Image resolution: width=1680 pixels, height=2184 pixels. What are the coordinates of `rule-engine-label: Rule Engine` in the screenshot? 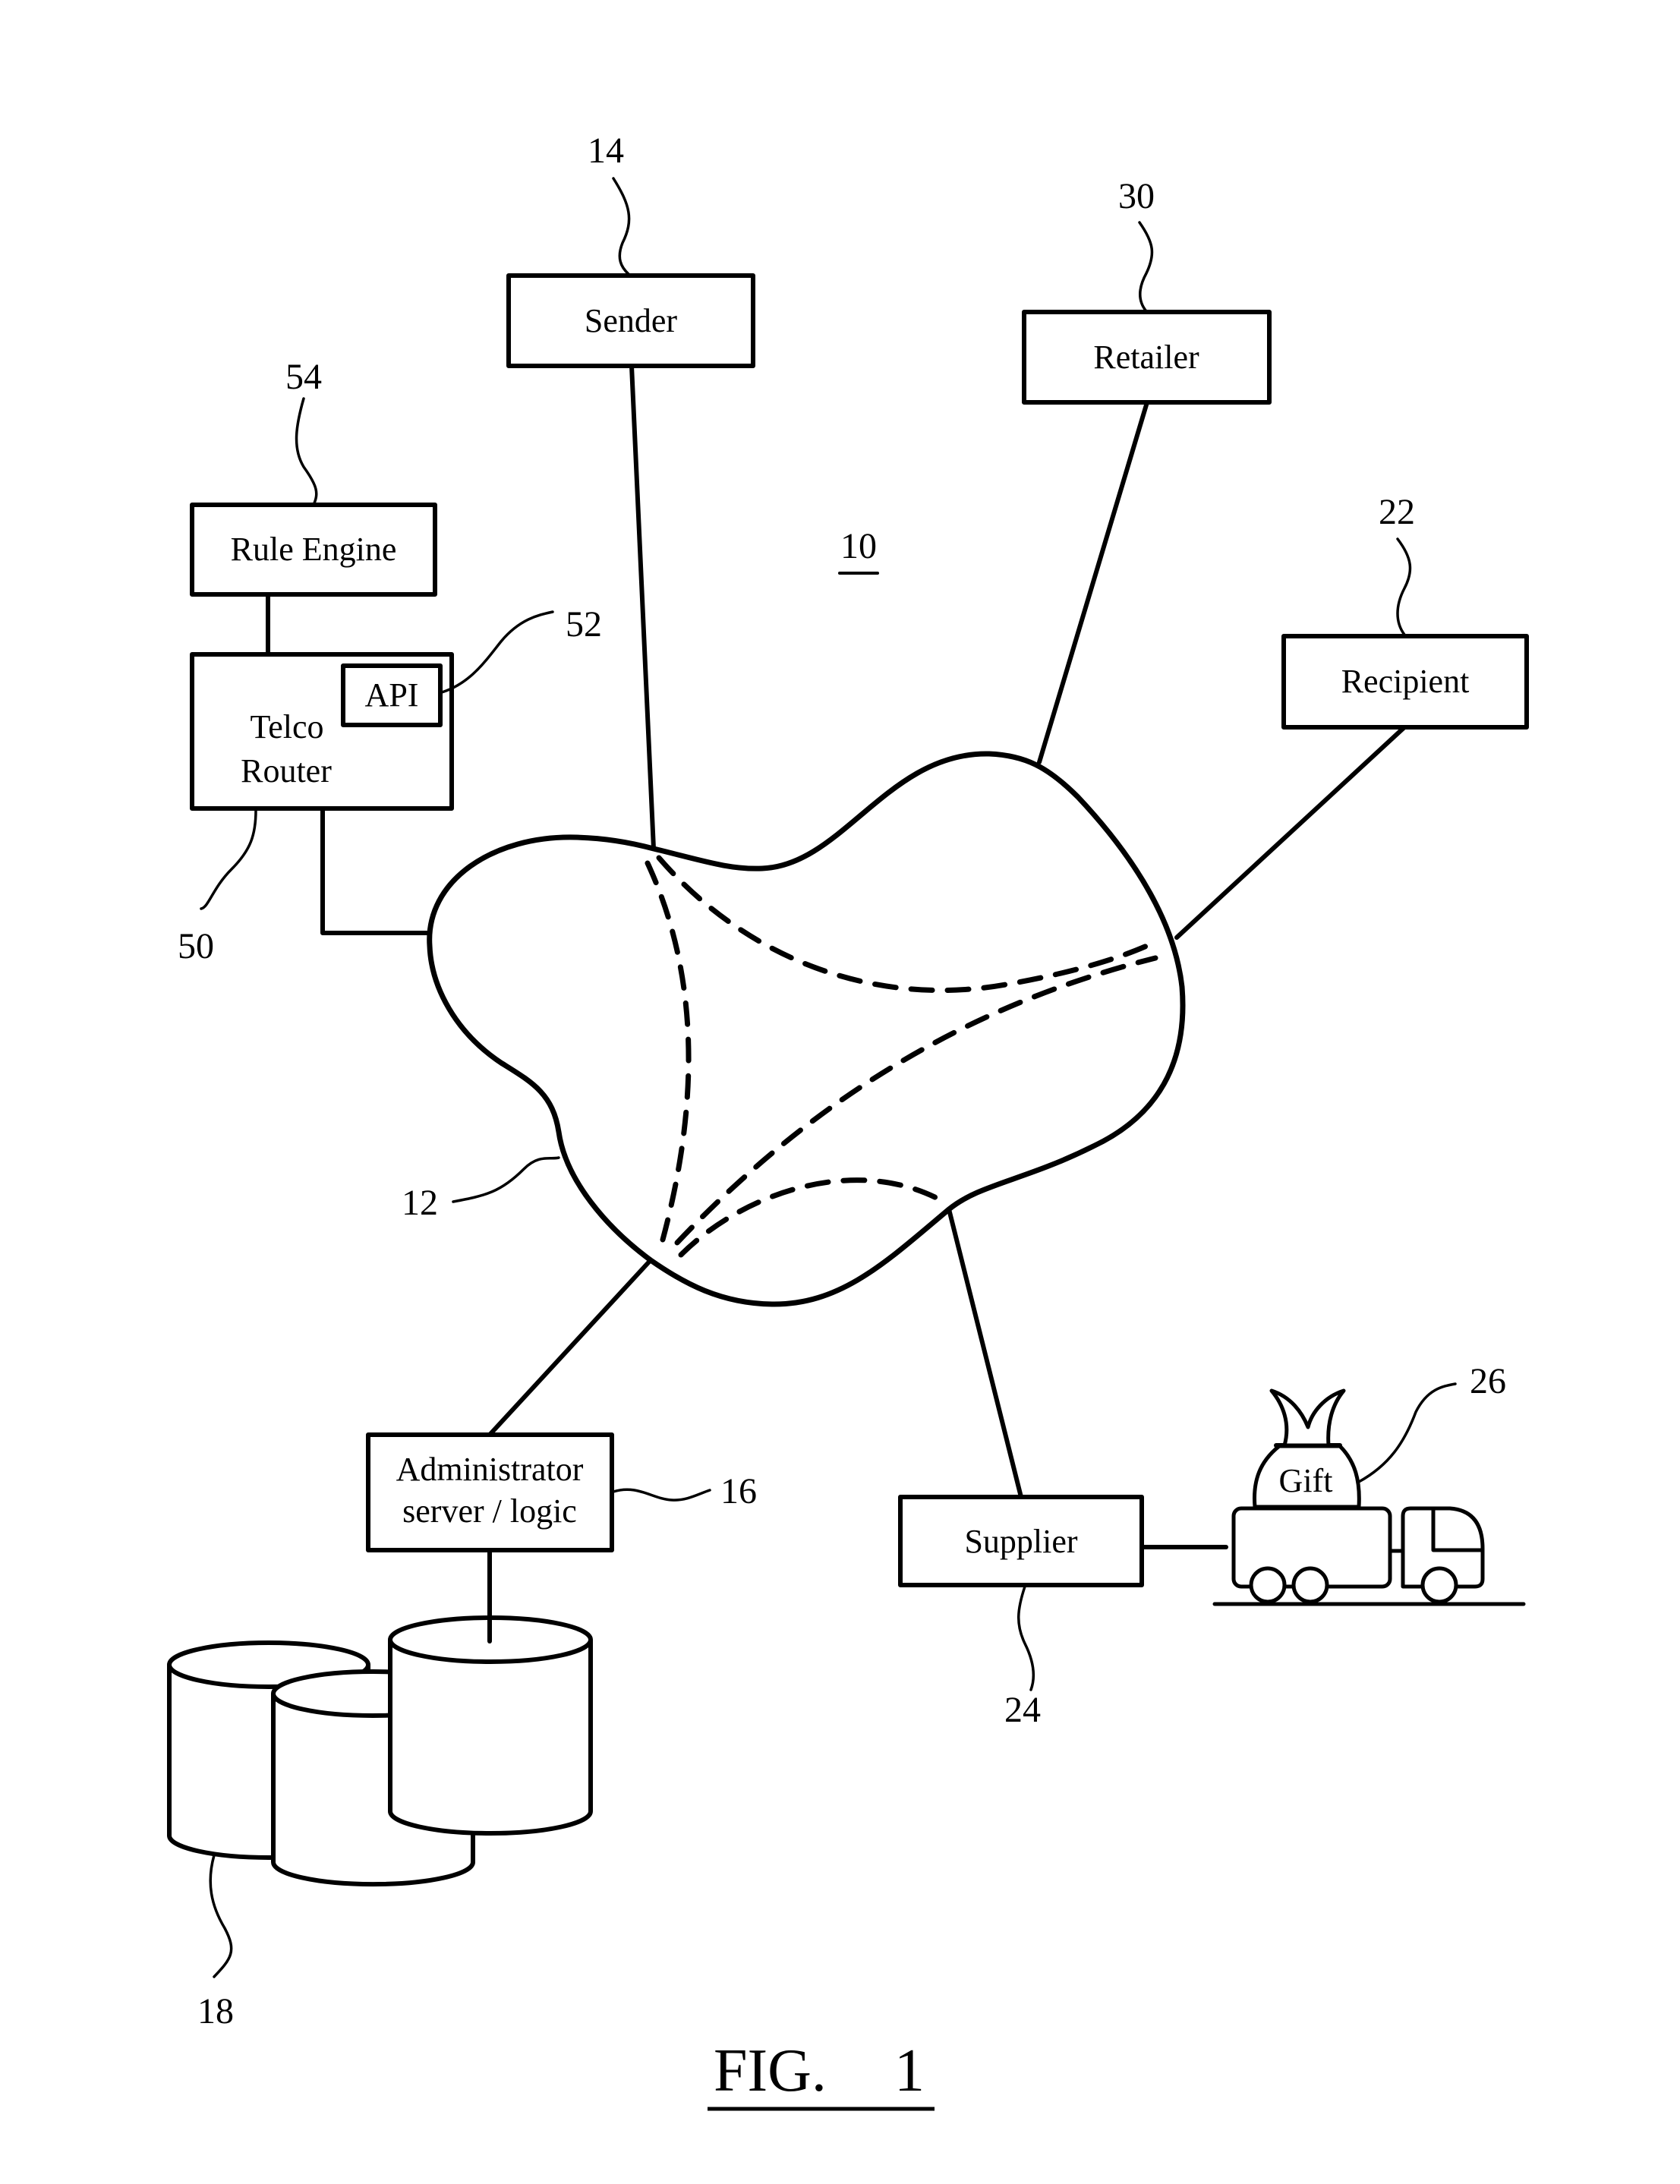 It's located at (314, 549).